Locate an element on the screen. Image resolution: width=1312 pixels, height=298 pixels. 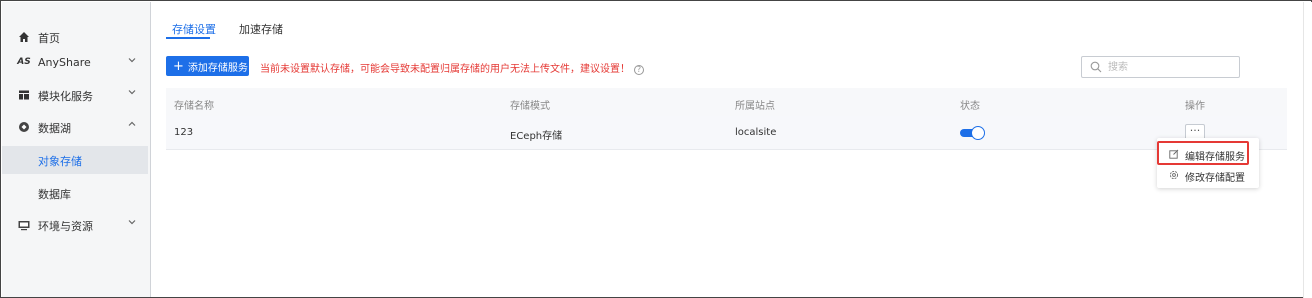
sidebar-item-label: 数据库 is located at coordinates (54, 194).